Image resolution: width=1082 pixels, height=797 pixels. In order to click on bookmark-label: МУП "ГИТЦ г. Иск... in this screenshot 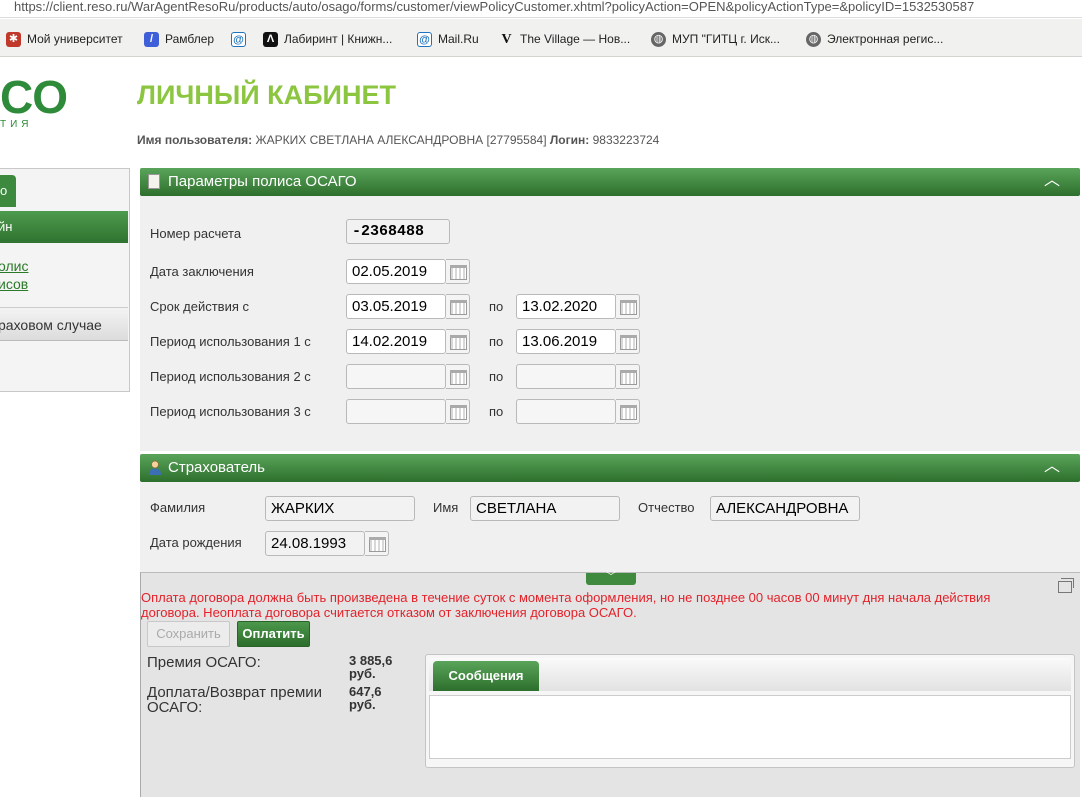, I will do `click(726, 39)`.